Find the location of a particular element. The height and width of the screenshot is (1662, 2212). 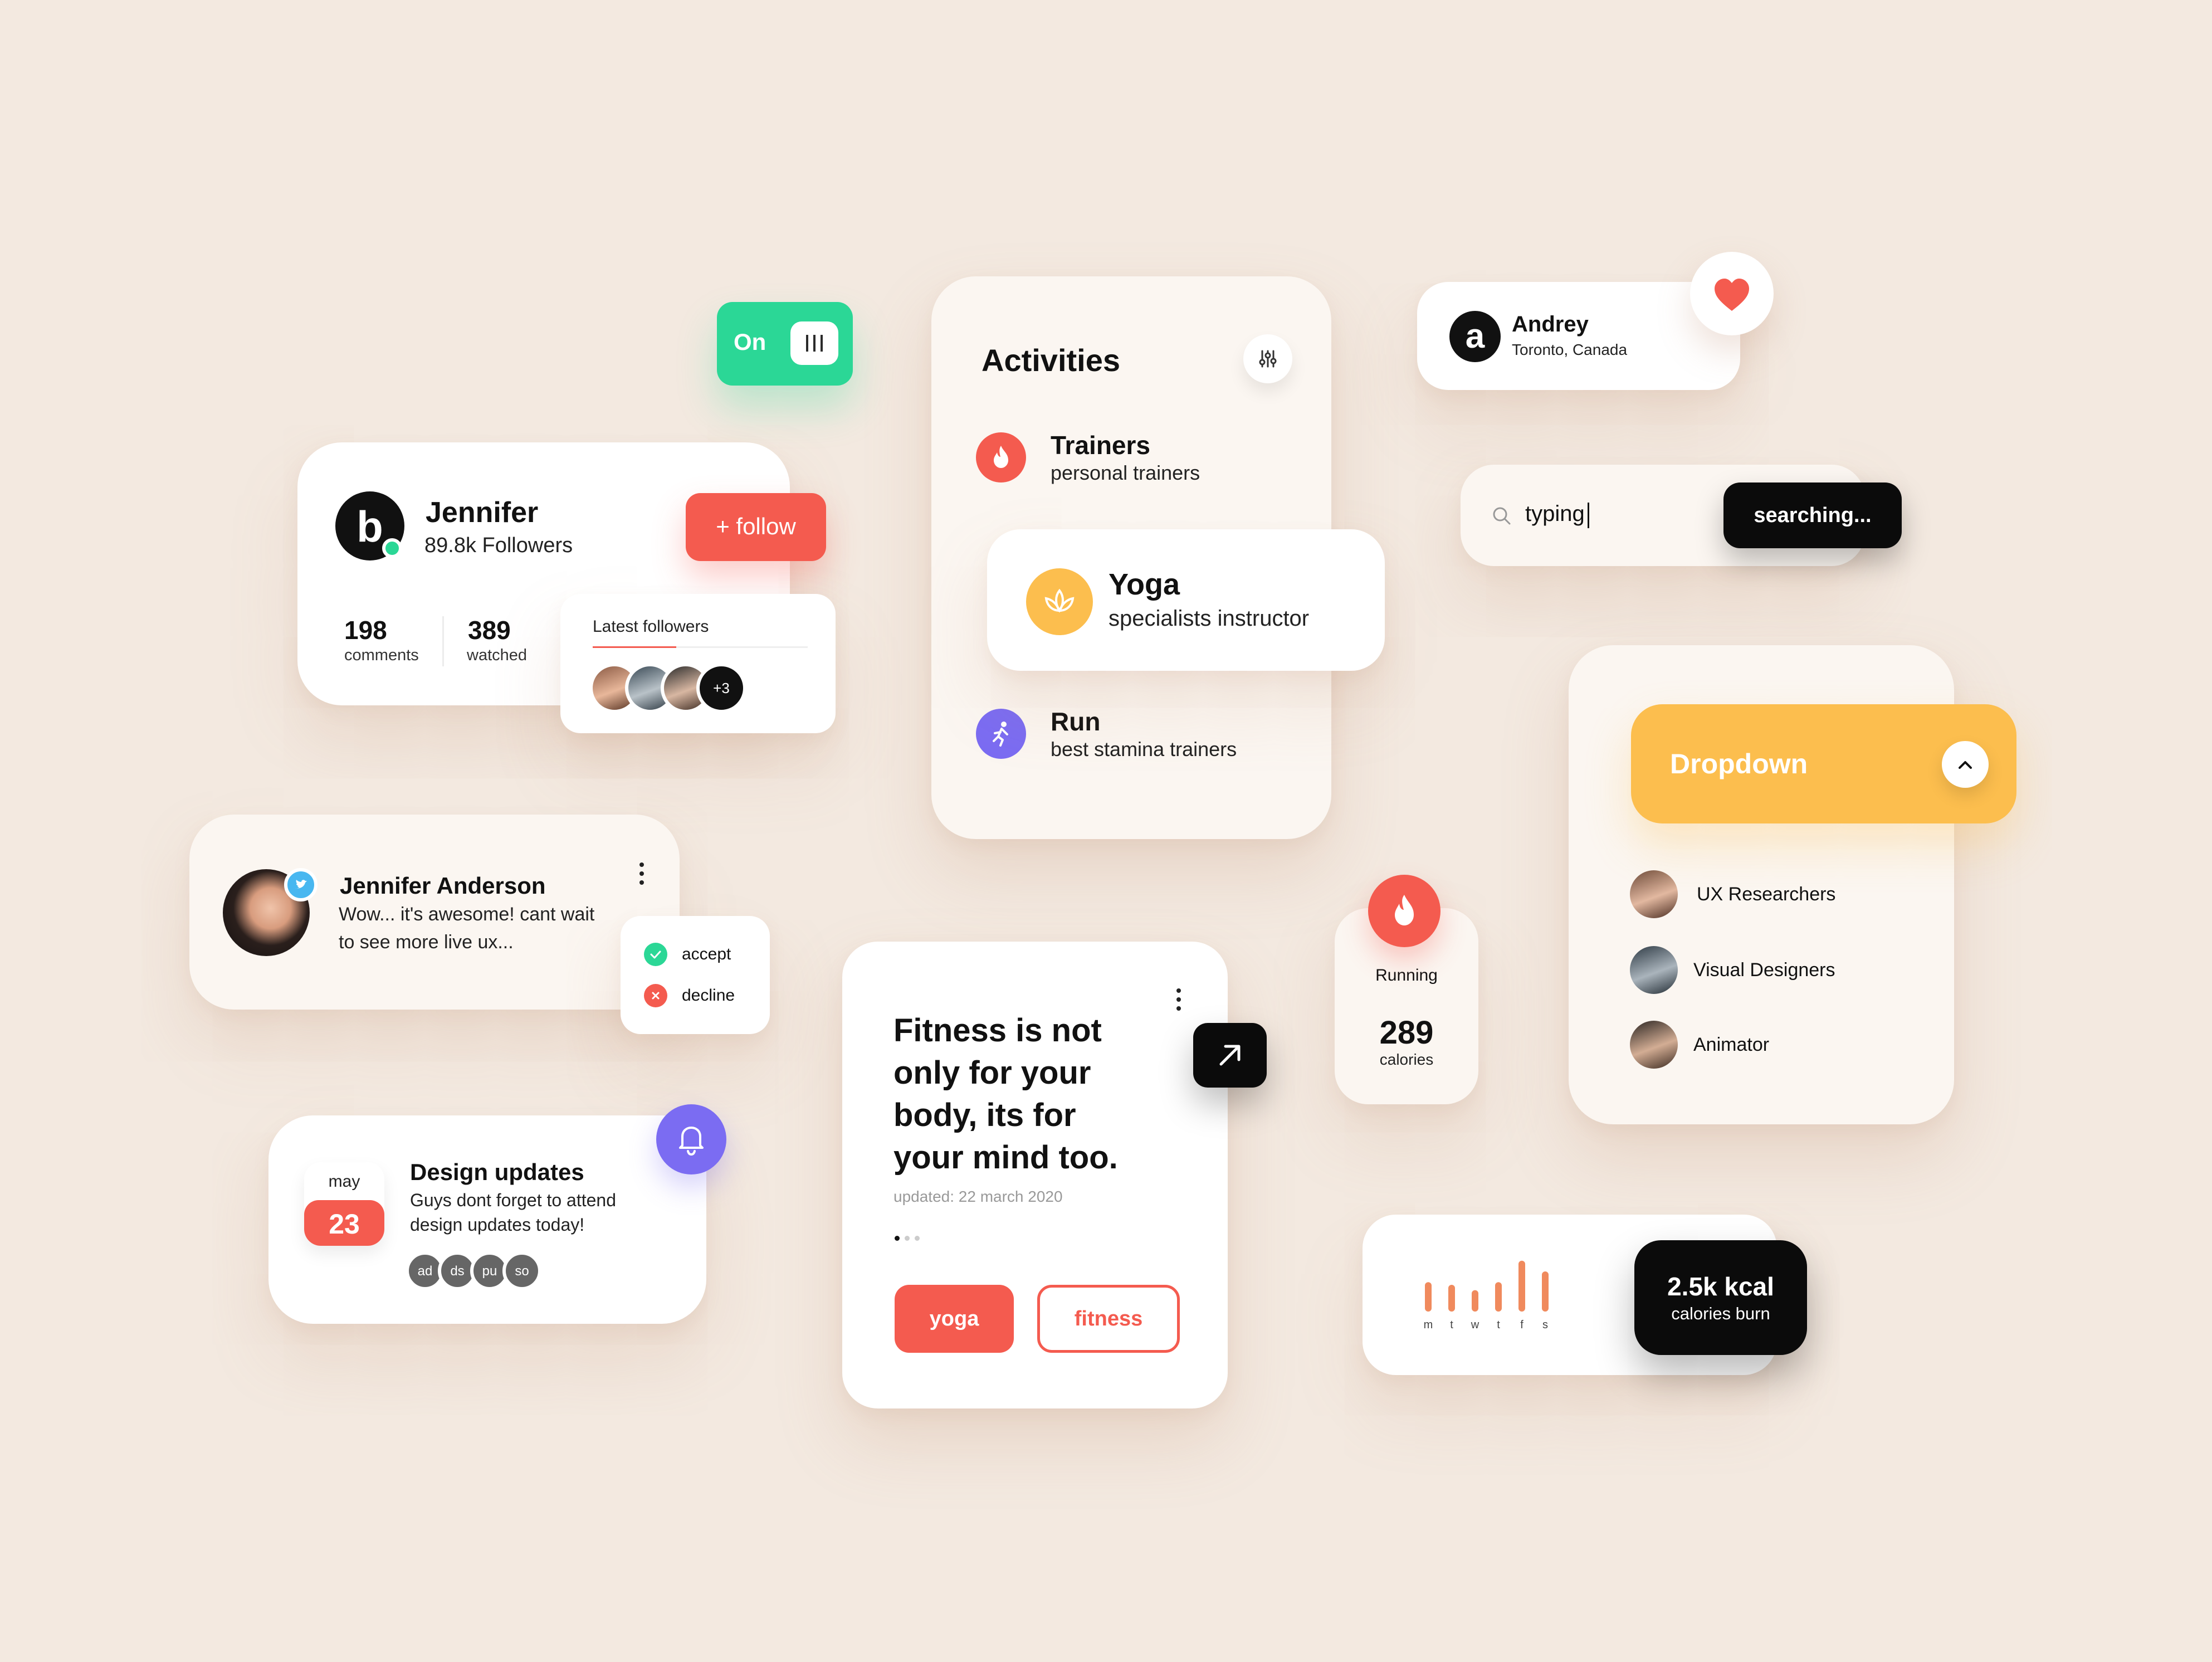

more-followers-badge: +3 is located at coordinates (721, 688).